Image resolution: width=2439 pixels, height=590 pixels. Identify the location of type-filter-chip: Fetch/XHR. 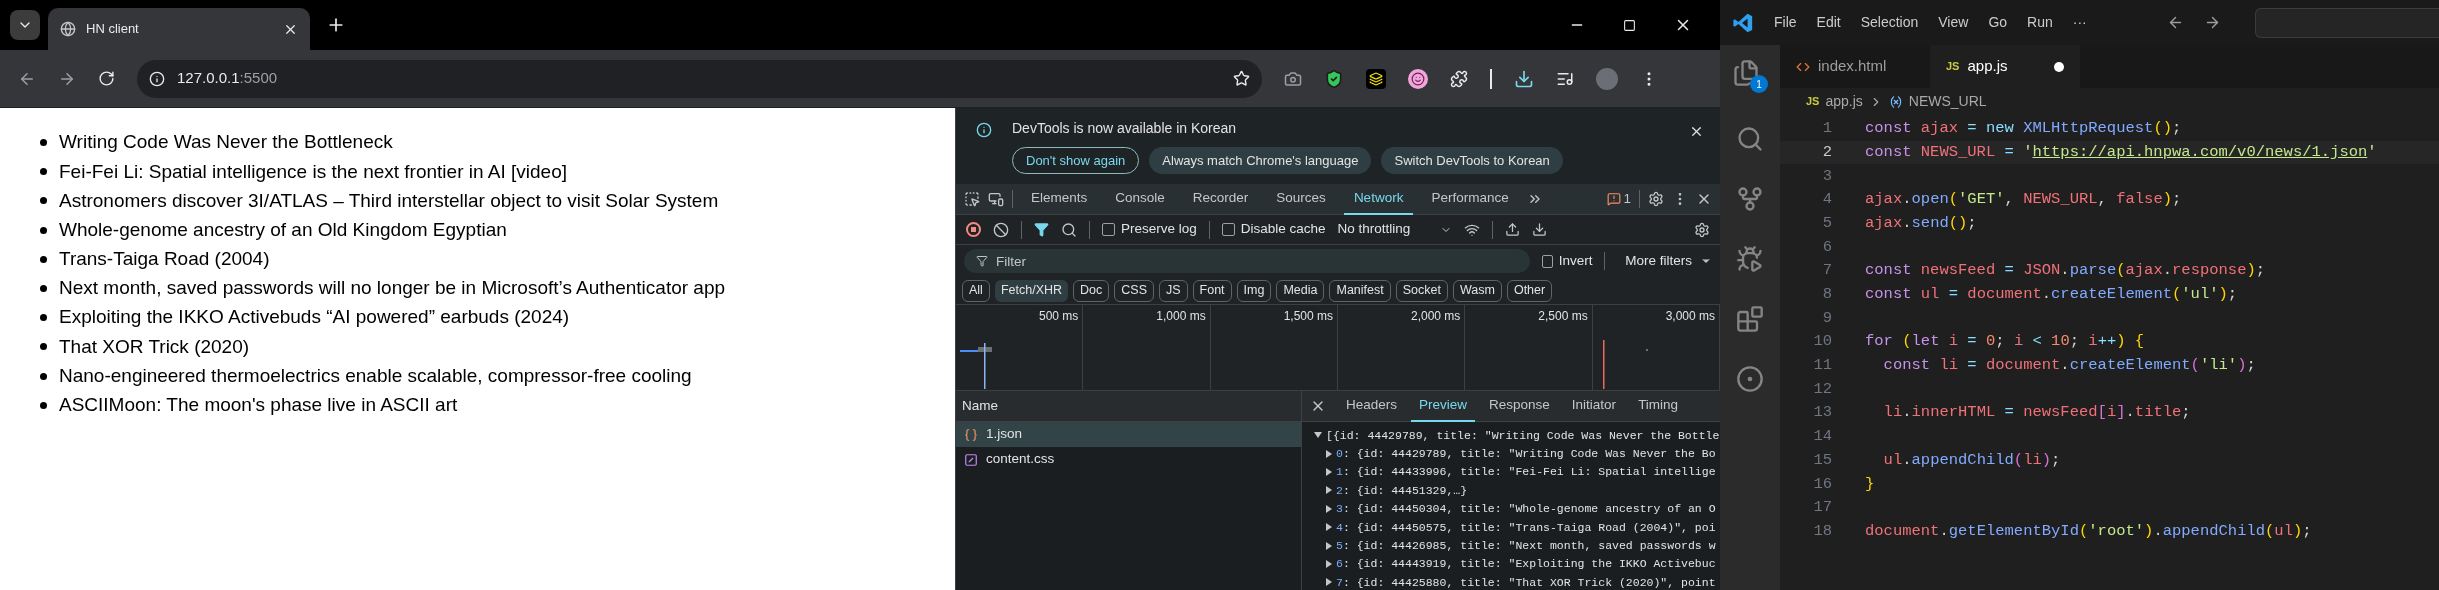
(1031, 290).